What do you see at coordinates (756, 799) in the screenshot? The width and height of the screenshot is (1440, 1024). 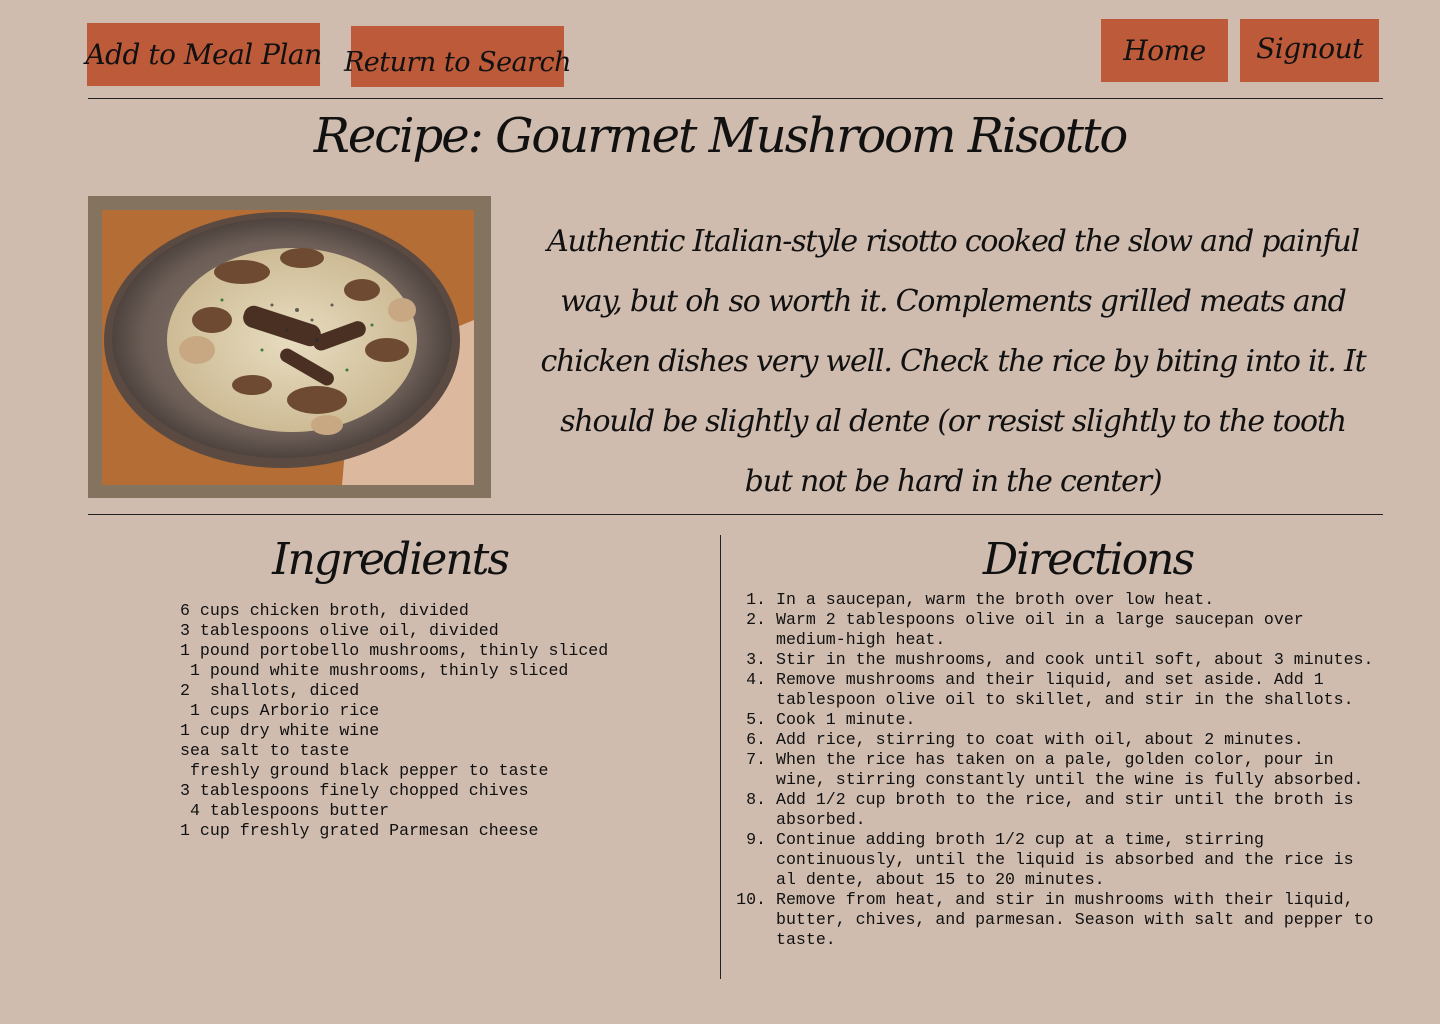 I see `step-number: 8.` at bounding box center [756, 799].